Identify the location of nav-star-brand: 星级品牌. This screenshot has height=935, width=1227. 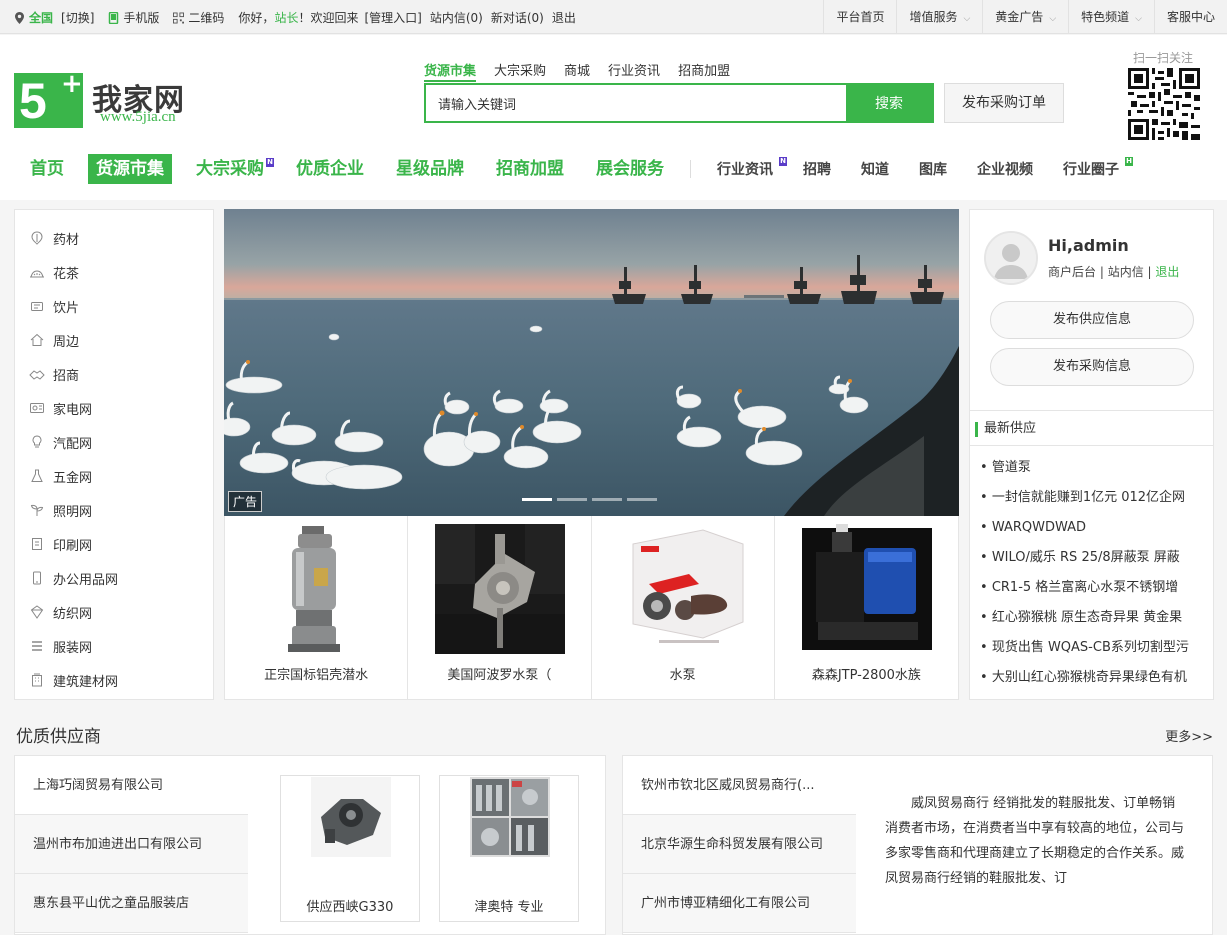
(430, 169).